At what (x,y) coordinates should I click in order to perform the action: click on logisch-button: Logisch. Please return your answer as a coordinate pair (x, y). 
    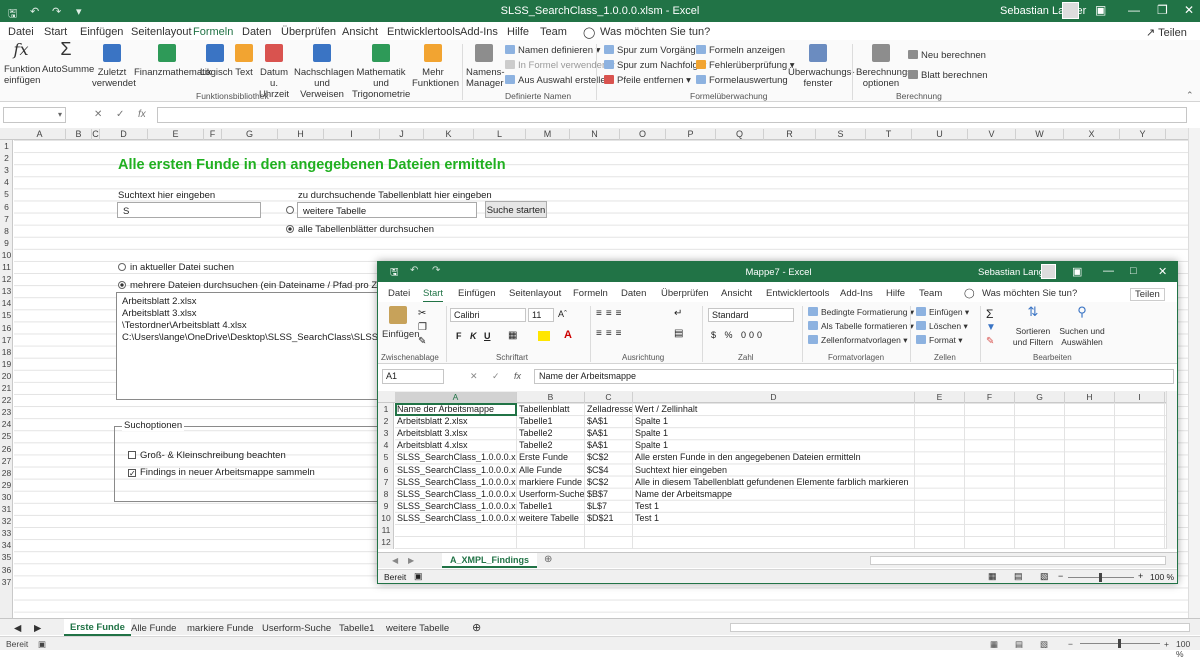
    Looking at the image, I should click on (216, 61).